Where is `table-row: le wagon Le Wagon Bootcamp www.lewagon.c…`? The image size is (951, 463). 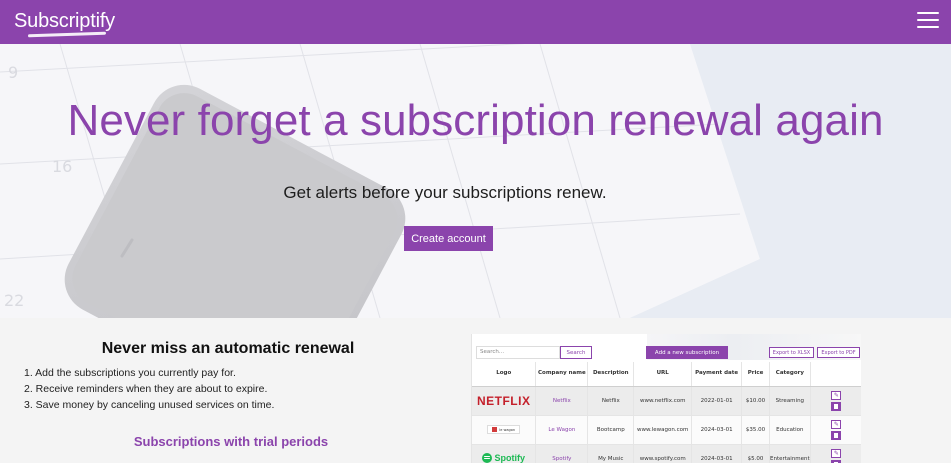
table-row: le wagon Le Wagon Bootcamp www.lewagon.c… is located at coordinates (666, 430).